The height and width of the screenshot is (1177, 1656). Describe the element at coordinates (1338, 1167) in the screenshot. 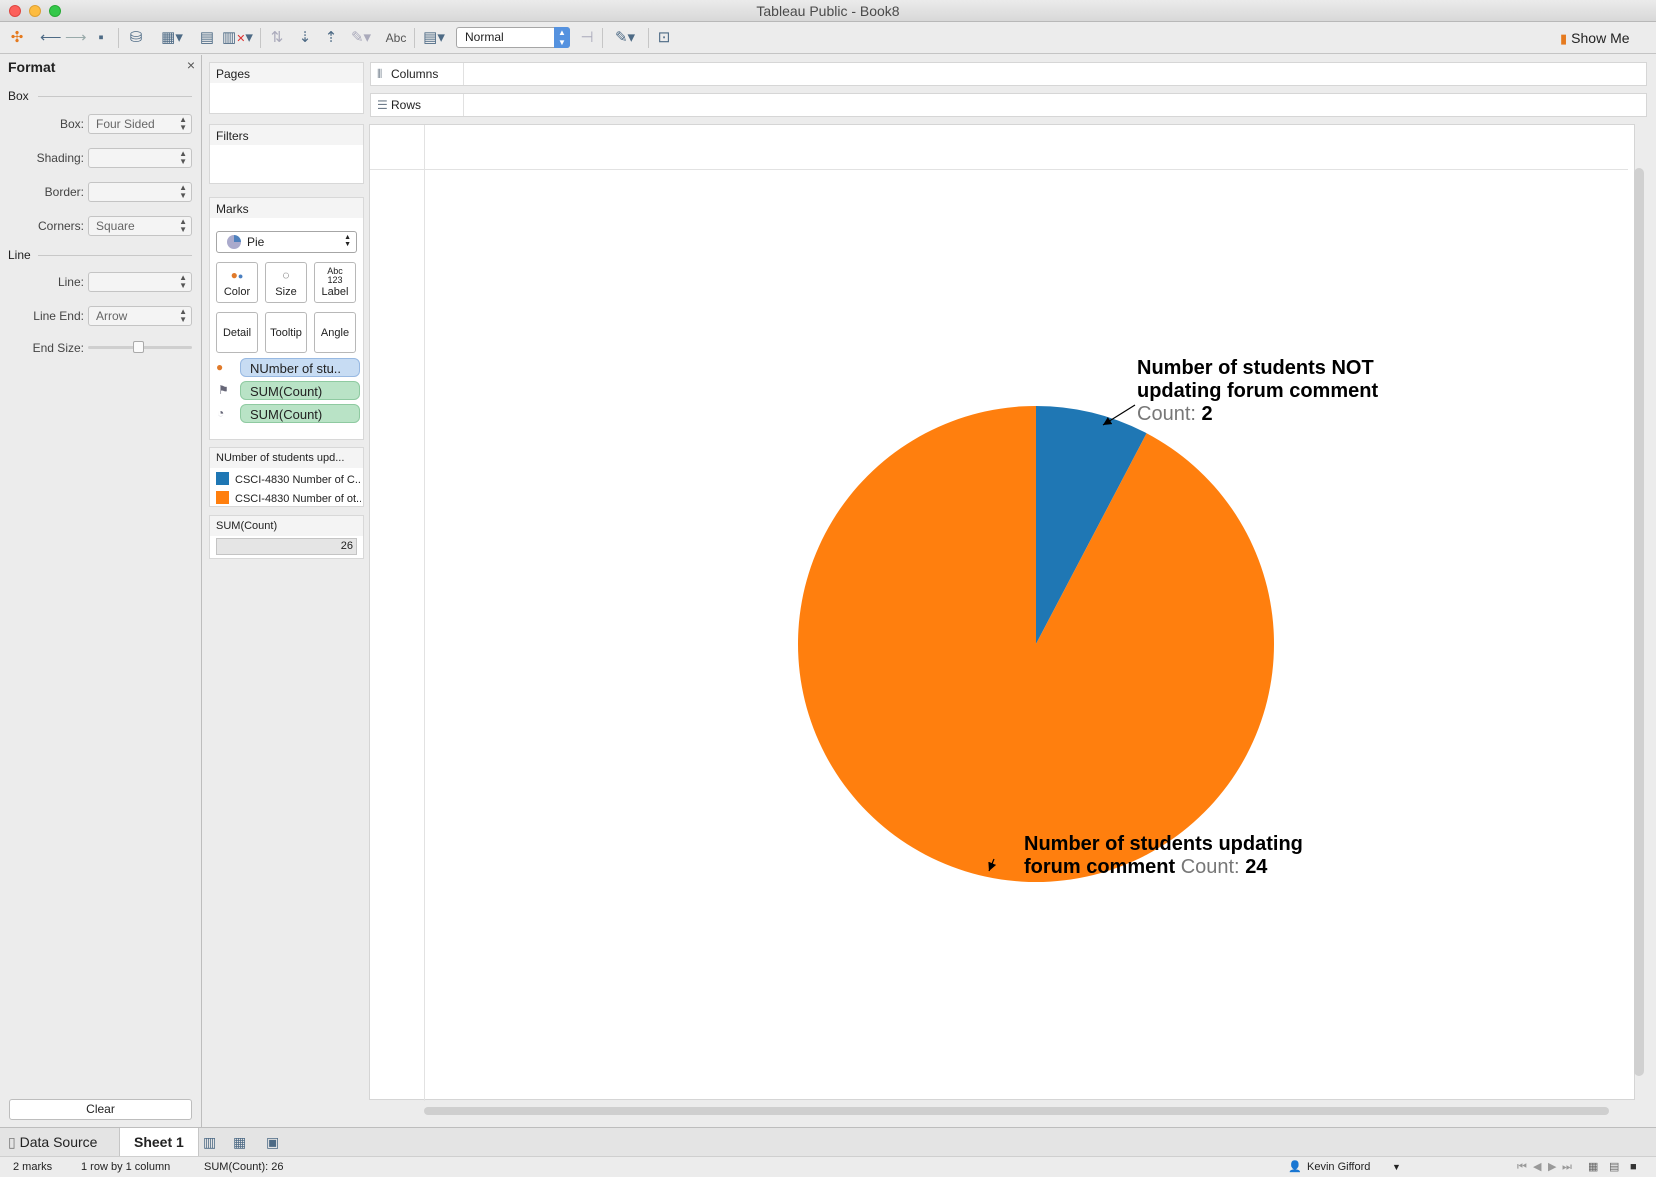

I see `user-name: Kevin Gifford` at that location.